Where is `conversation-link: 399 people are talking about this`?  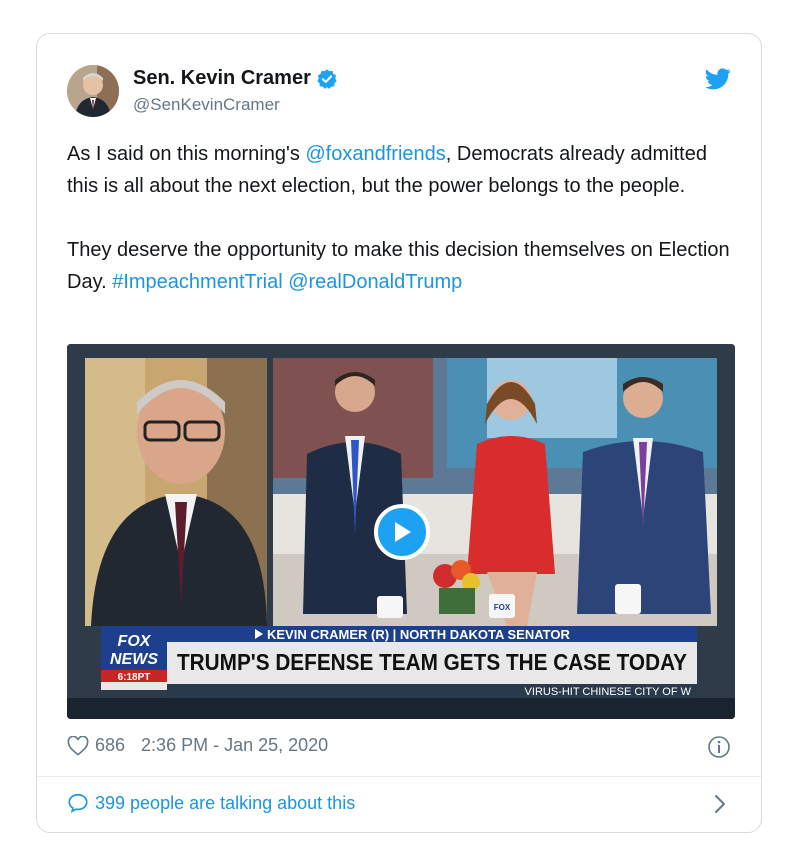 conversation-link: 399 people are talking about this is located at coordinates (211, 803).